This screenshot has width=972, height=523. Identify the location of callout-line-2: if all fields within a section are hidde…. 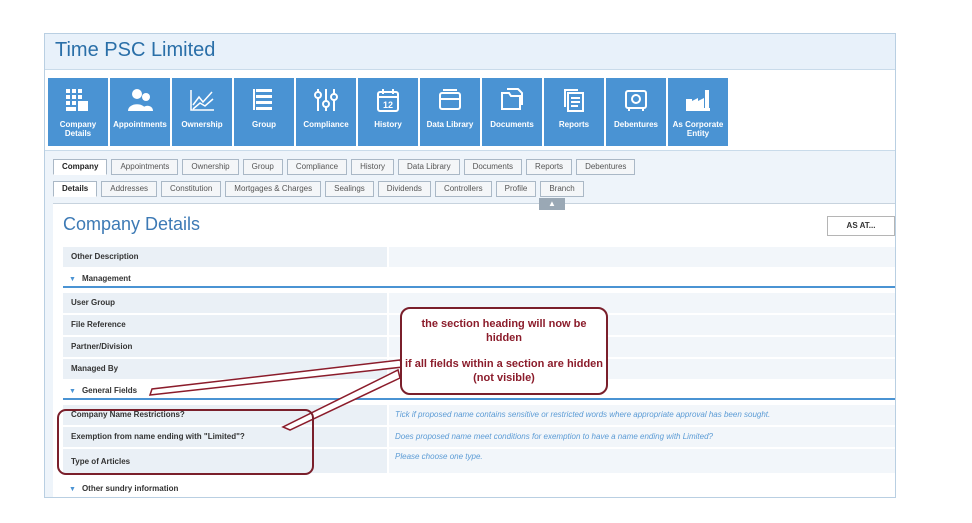
(504, 371).